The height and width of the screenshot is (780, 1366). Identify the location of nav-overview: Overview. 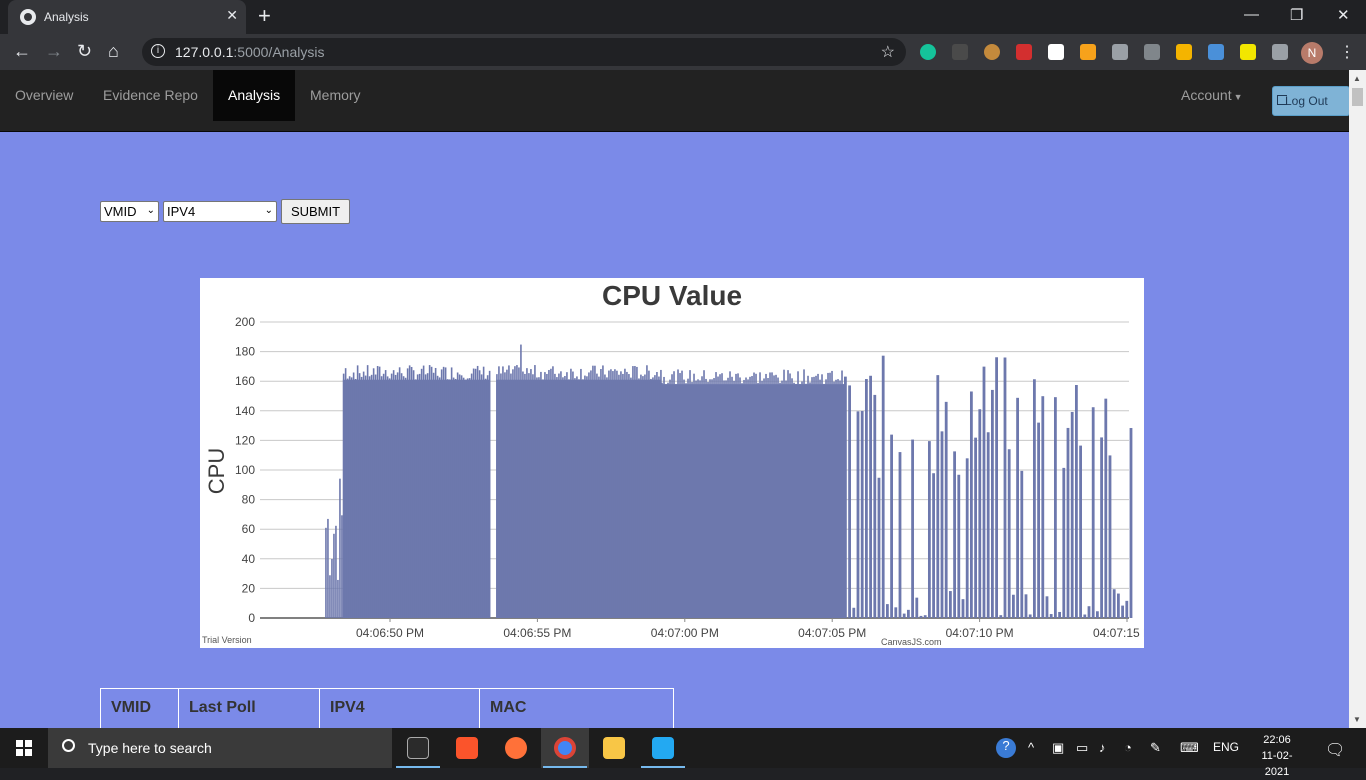
(44, 95).